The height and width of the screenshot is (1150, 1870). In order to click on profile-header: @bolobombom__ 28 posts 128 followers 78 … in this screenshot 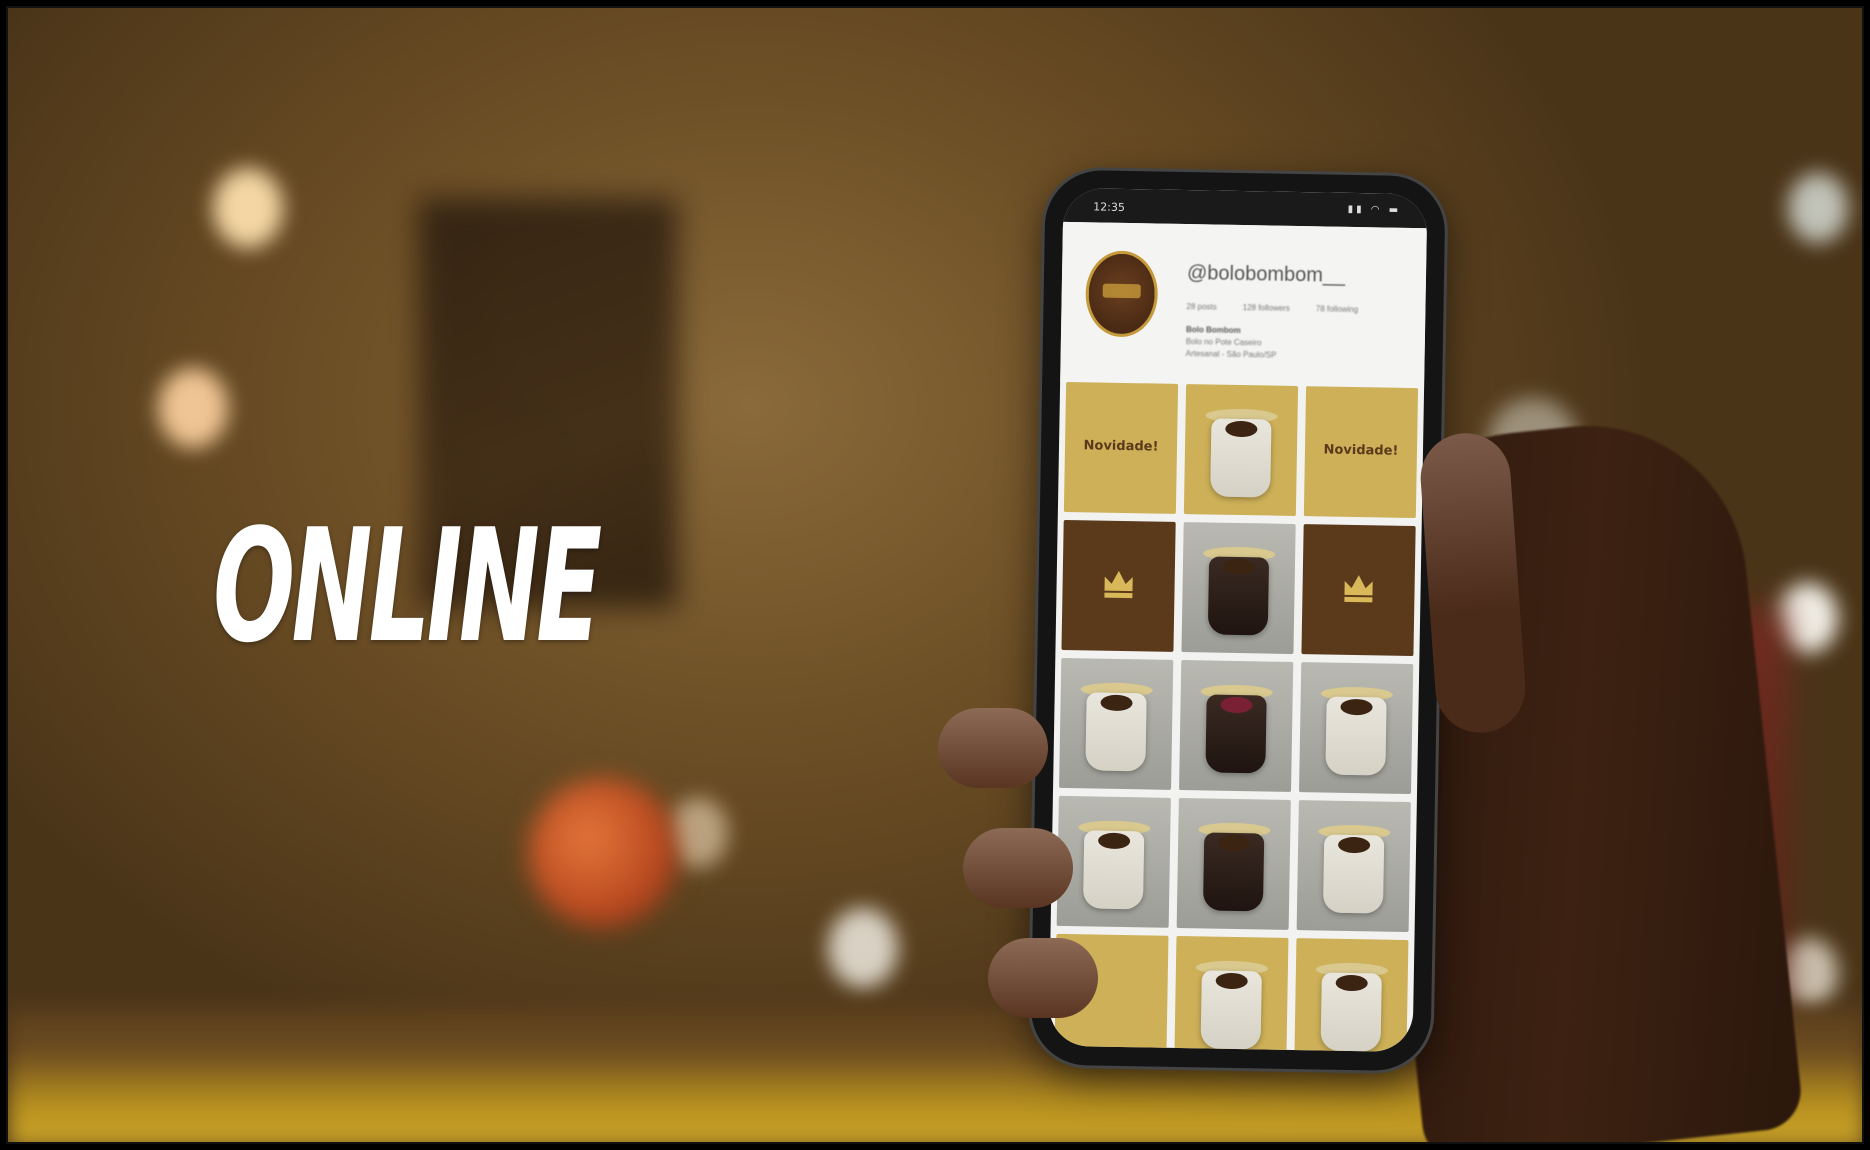, I will do `click(1243, 305)`.